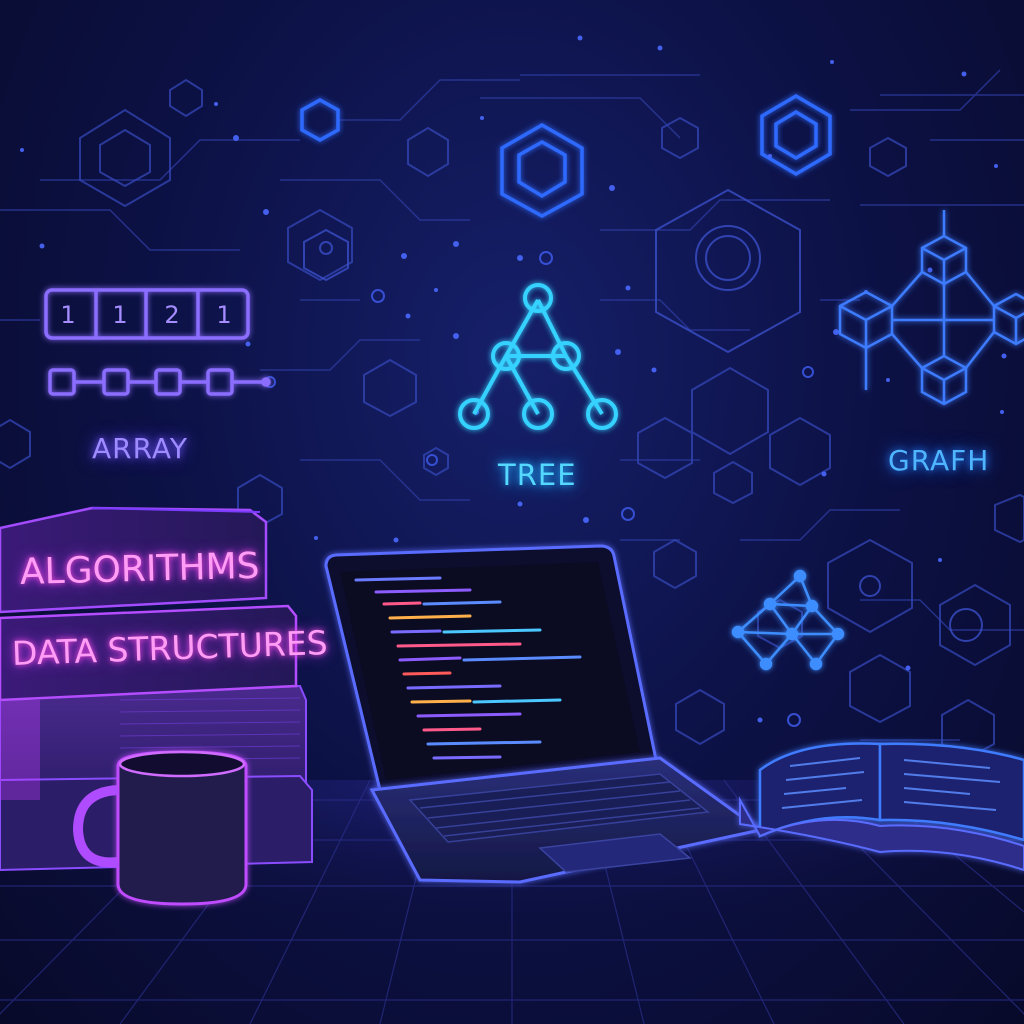 The height and width of the screenshot is (1024, 1024). What do you see at coordinates (140, 448) in the screenshot?
I see `array-label: ARRAY` at bounding box center [140, 448].